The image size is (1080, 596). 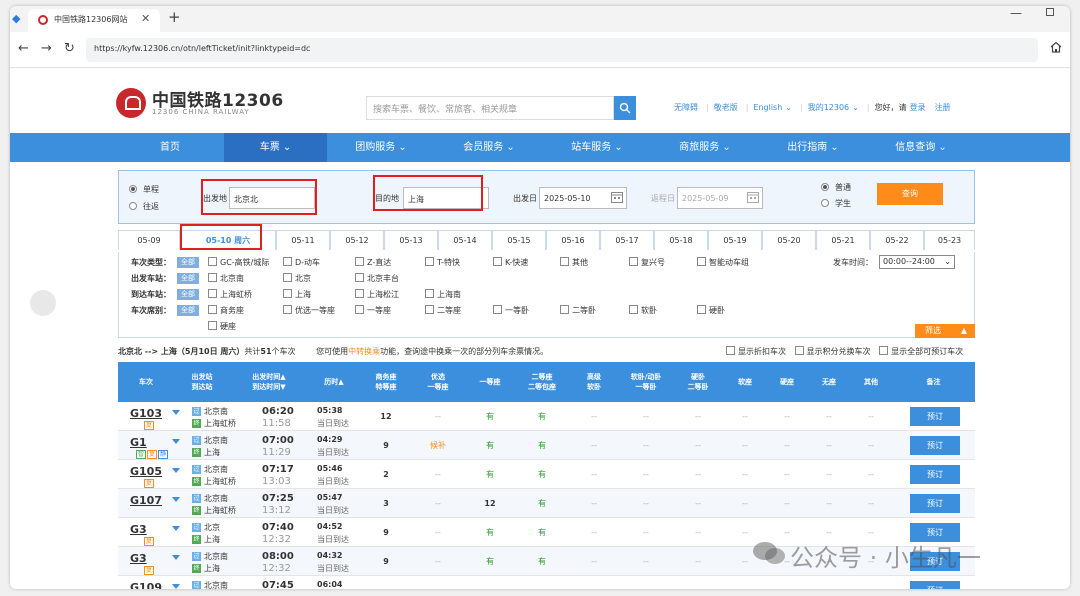 I want to click on train-type-checkbox: T-特快, so click(x=442, y=262).